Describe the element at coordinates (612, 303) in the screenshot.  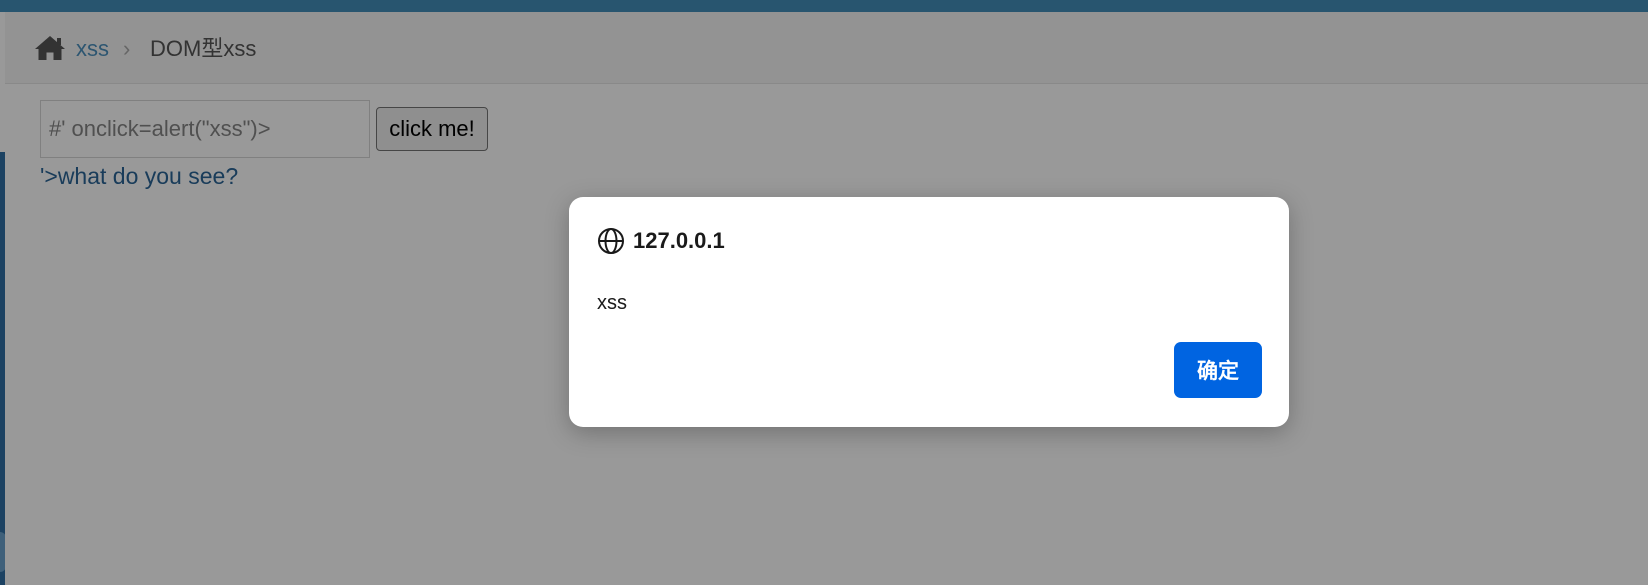
I see `dialog-message: xss` at that location.